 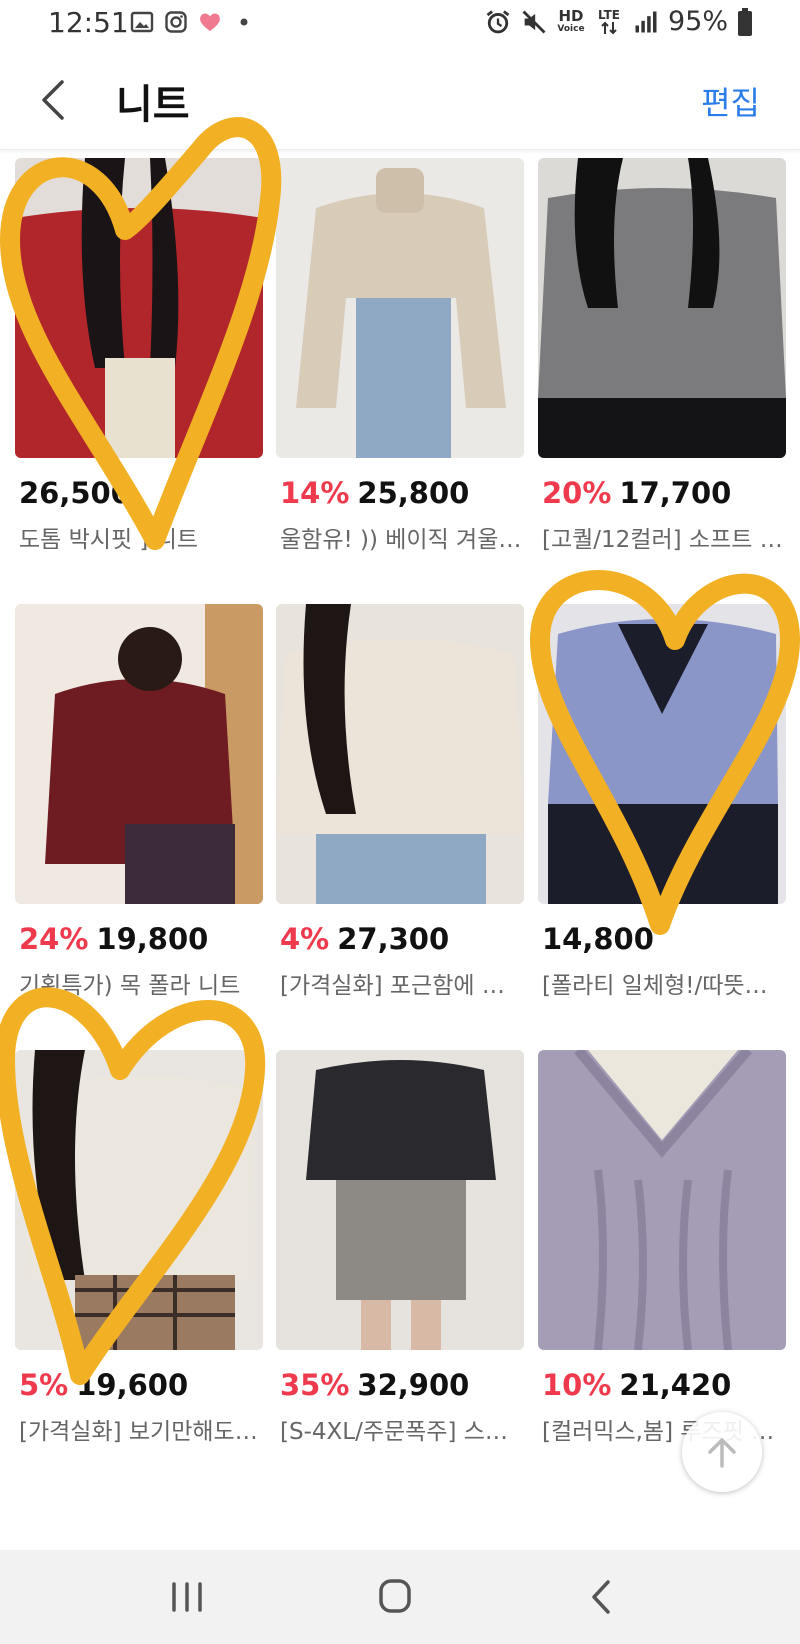 I want to click on hd-voice-indicator: HD Voice, so click(x=571, y=21).